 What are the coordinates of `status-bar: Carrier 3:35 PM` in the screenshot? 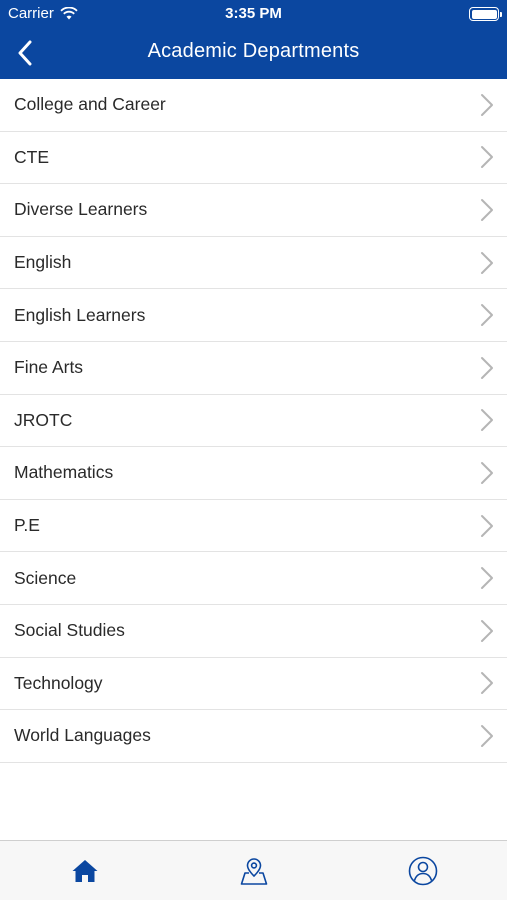 It's located at (253, 14).